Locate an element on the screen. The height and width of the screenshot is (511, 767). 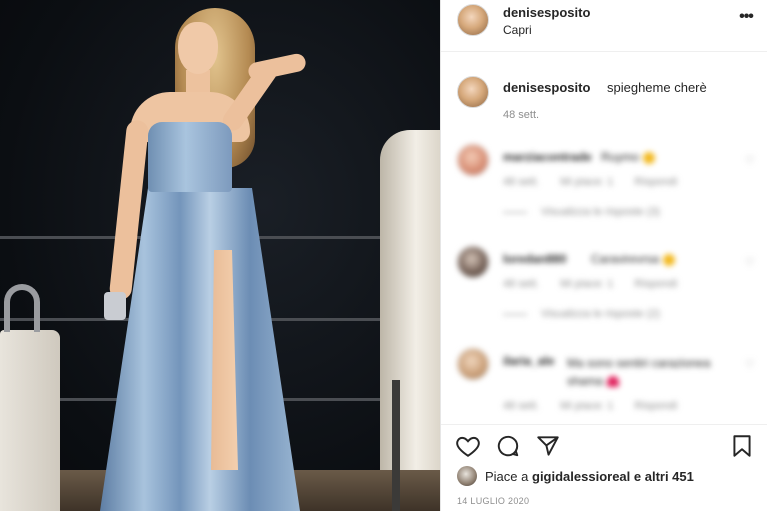
comment-icon is located at coordinates (508, 446).